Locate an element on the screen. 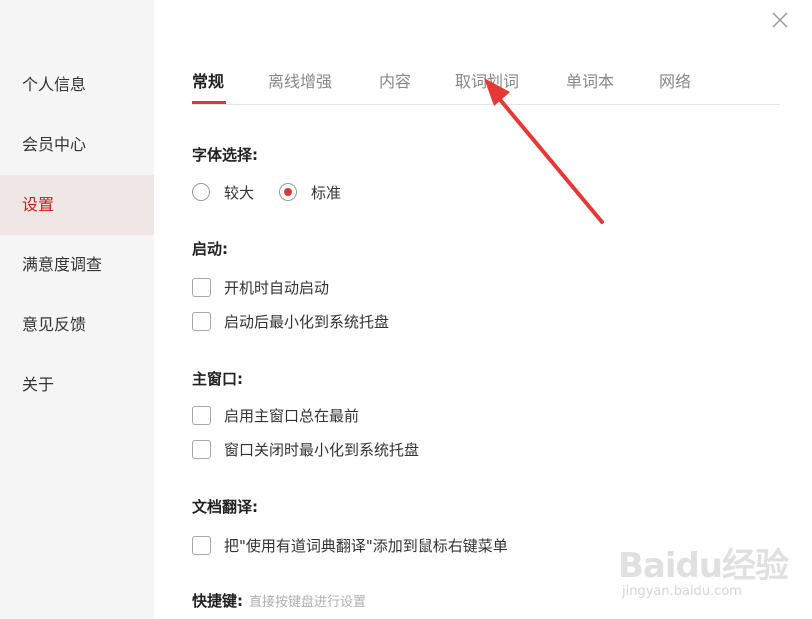 This screenshot has width=812, height=619. main-window-close-to-tray: 窗口关闭时最小化到系统托盘 is located at coordinates (305, 449).